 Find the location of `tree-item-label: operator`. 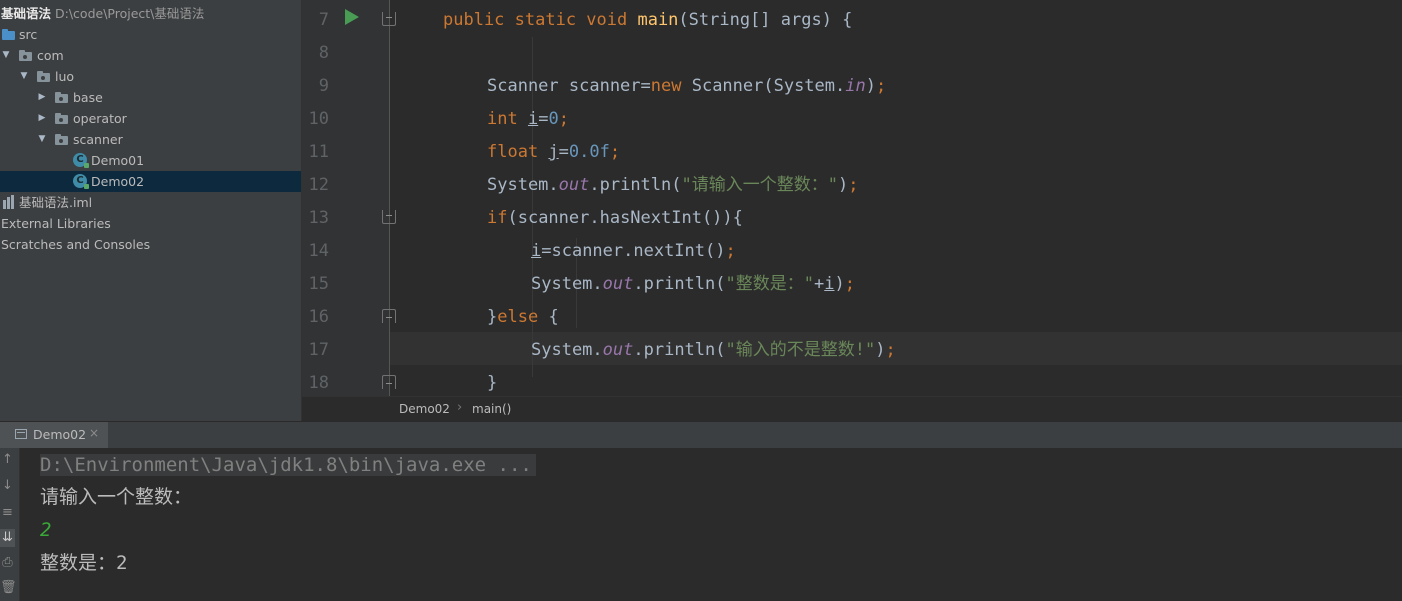

tree-item-label: operator is located at coordinates (100, 118).